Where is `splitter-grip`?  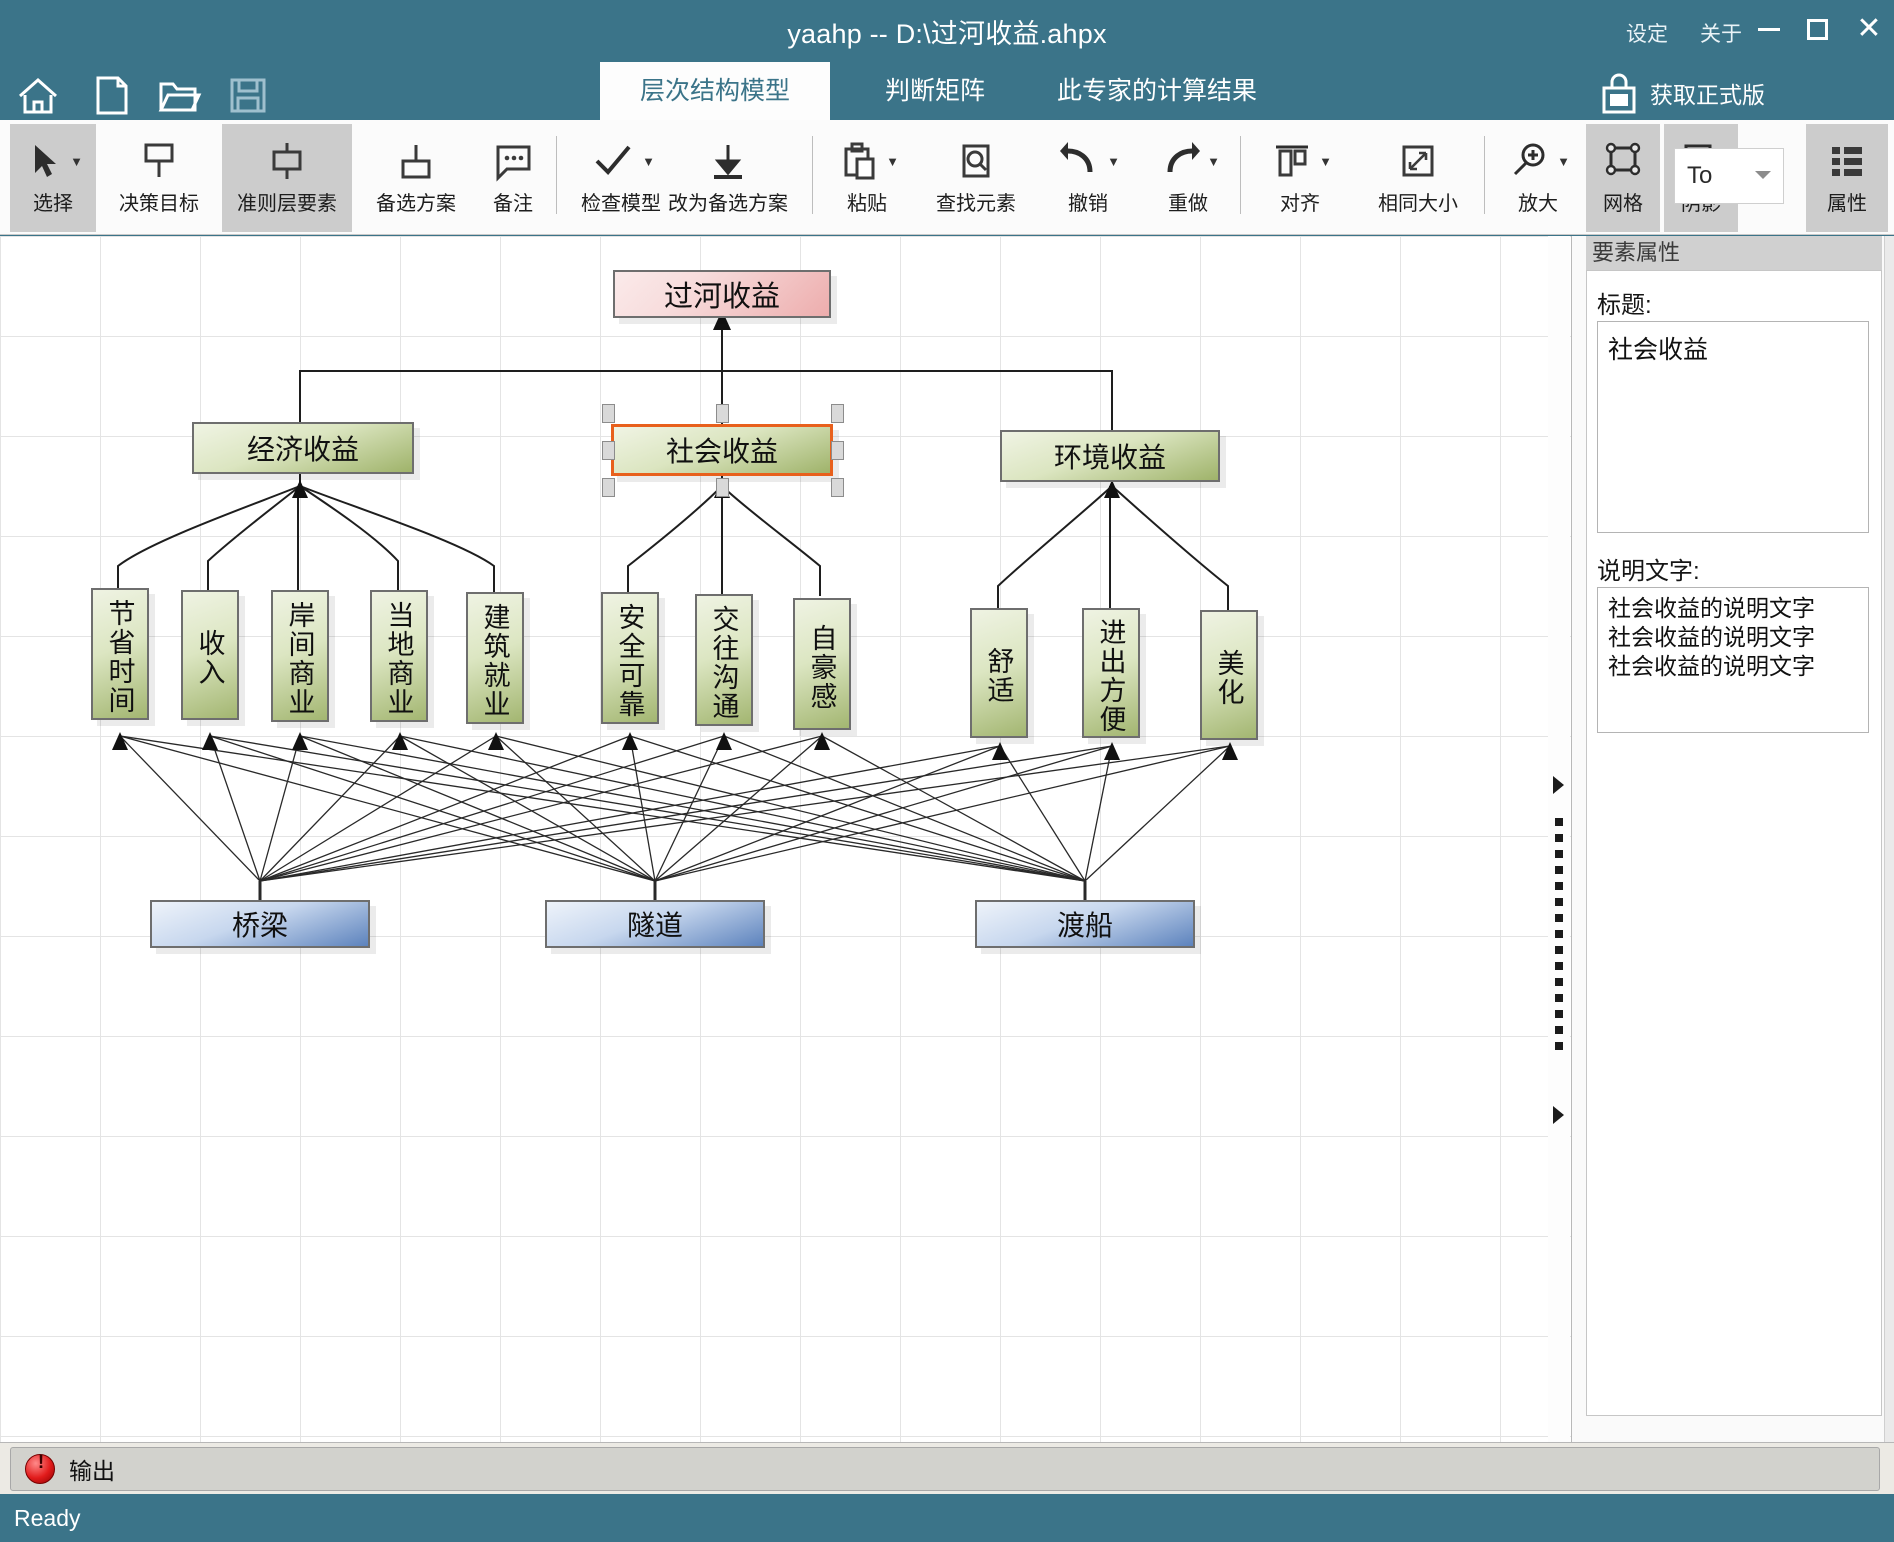 splitter-grip is located at coordinates (1559, 938).